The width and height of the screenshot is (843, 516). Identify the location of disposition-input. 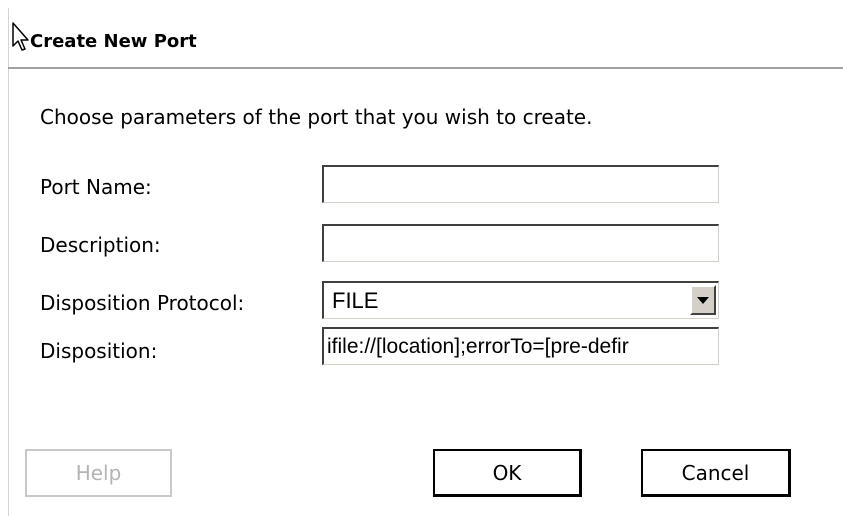
(520, 346).